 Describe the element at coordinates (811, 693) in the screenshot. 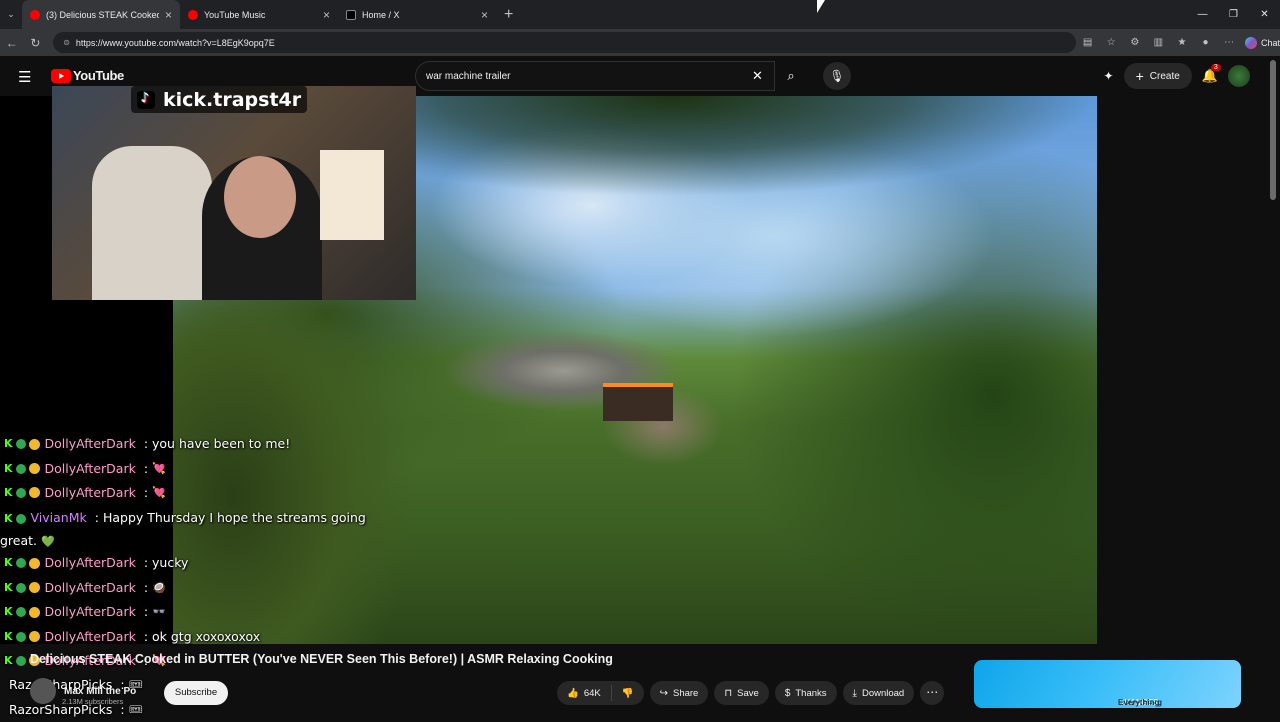

I see `thanks-label: Thanks` at that location.